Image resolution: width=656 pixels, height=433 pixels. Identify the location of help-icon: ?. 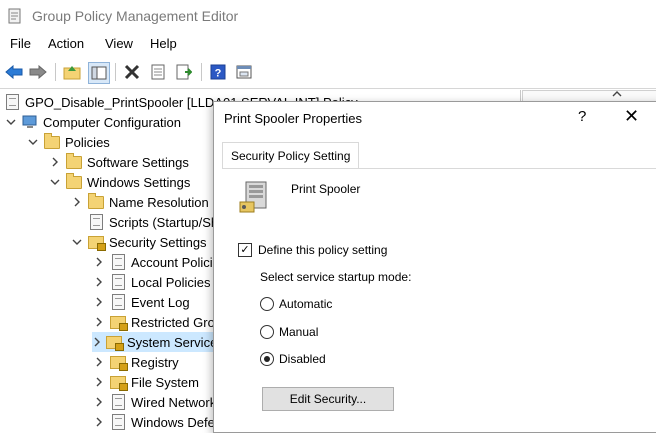
(218, 72).